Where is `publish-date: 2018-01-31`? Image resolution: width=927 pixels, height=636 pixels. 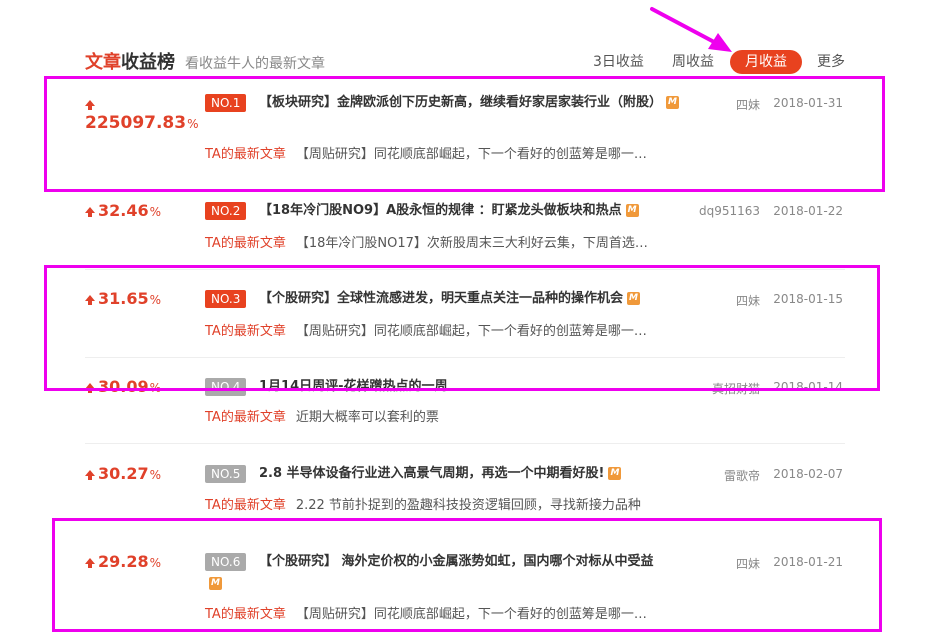
publish-date: 2018-01-31 is located at coordinates (808, 103).